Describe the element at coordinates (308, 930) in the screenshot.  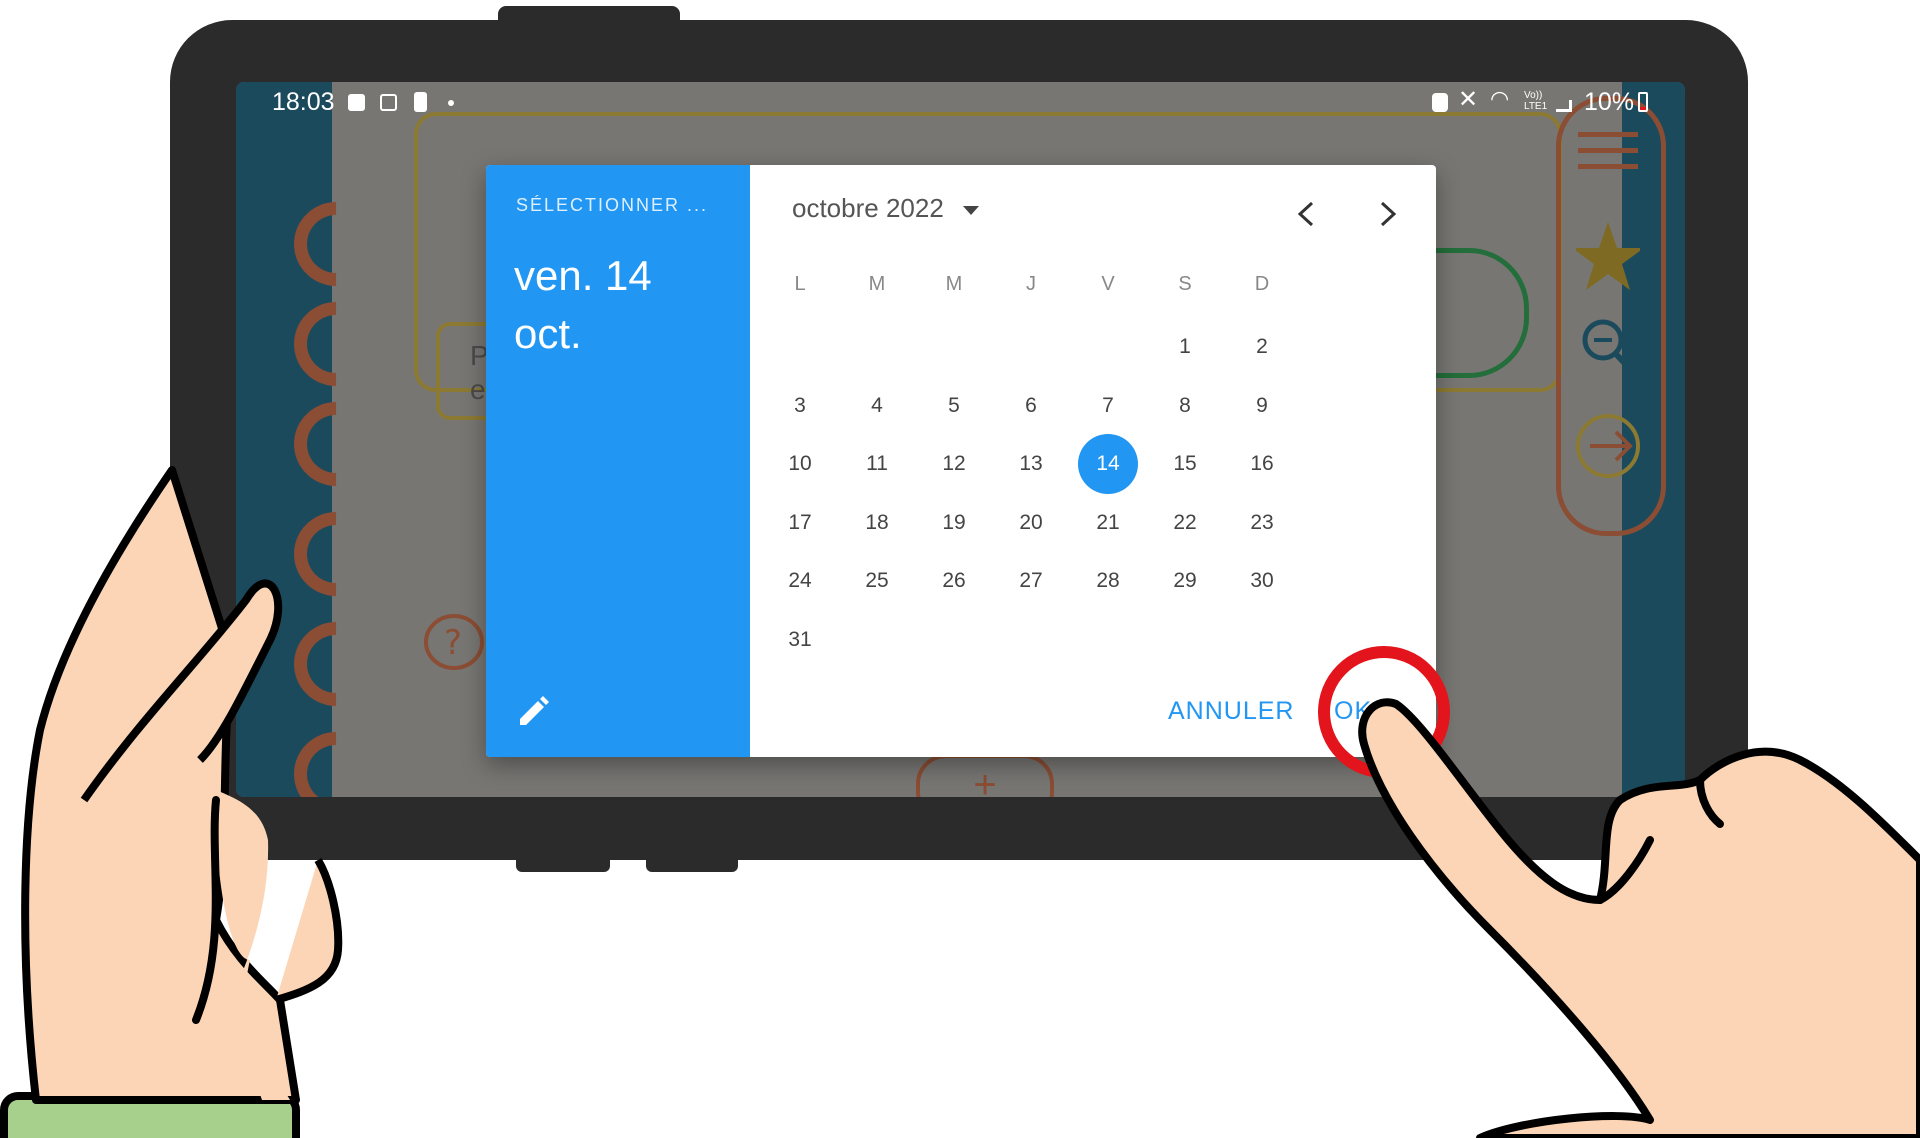
I see `left-palm-edge` at that location.